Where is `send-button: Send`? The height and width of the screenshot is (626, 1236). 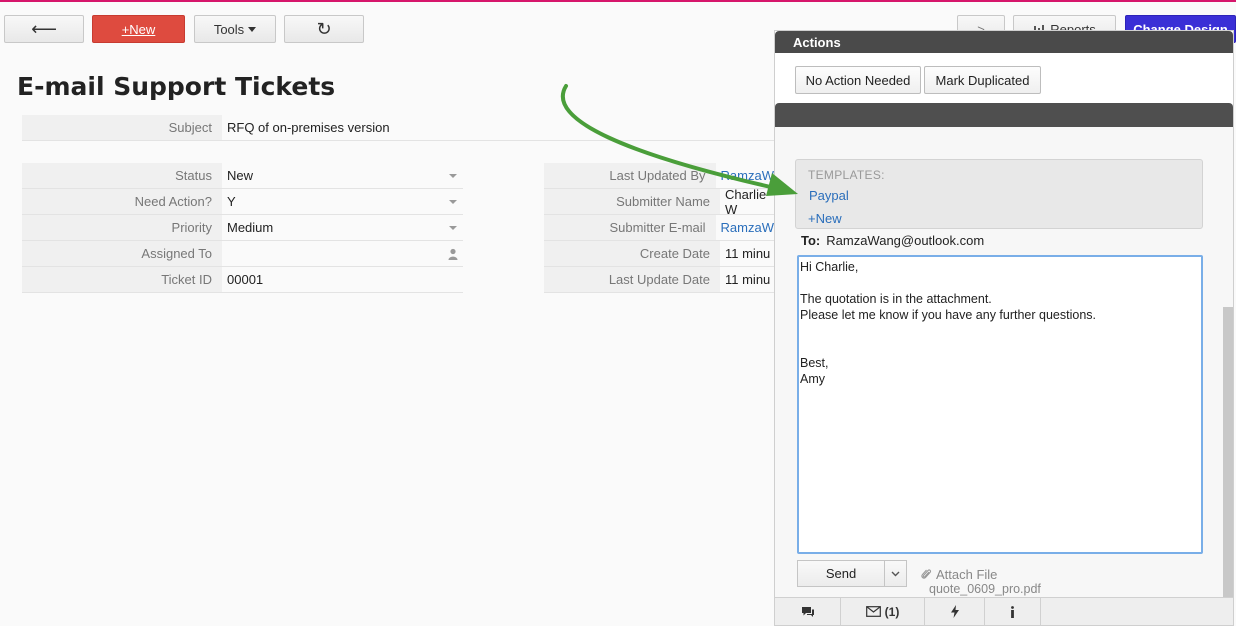
send-button: Send is located at coordinates (841, 573).